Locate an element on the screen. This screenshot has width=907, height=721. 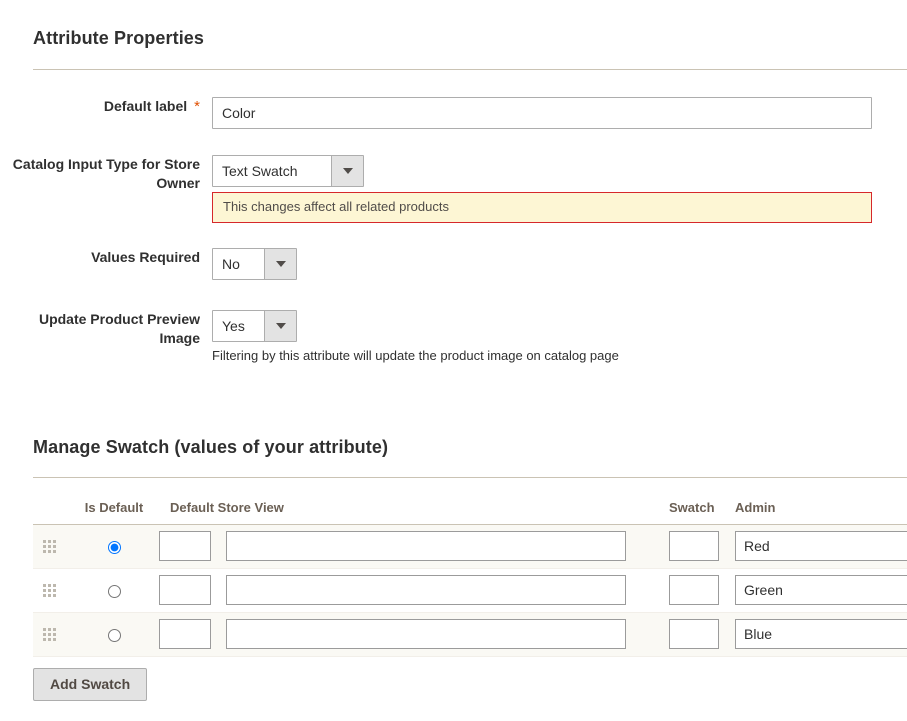
field-row-default-label: Default label * is located at coordinates (453, 113).